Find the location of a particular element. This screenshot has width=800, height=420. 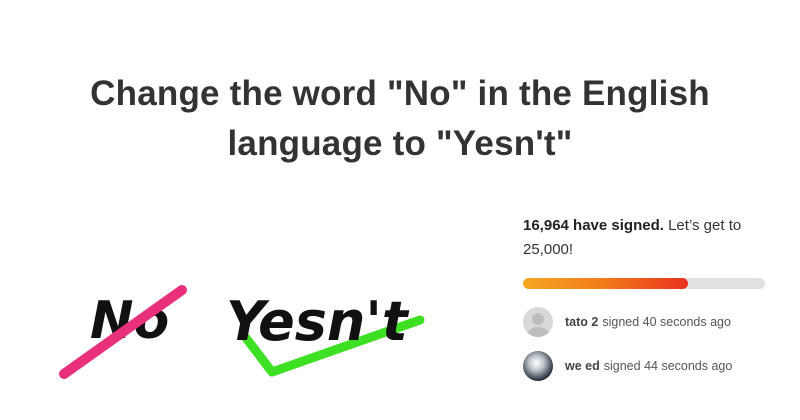

hero-image: No Yesn't is located at coordinates (242, 332).